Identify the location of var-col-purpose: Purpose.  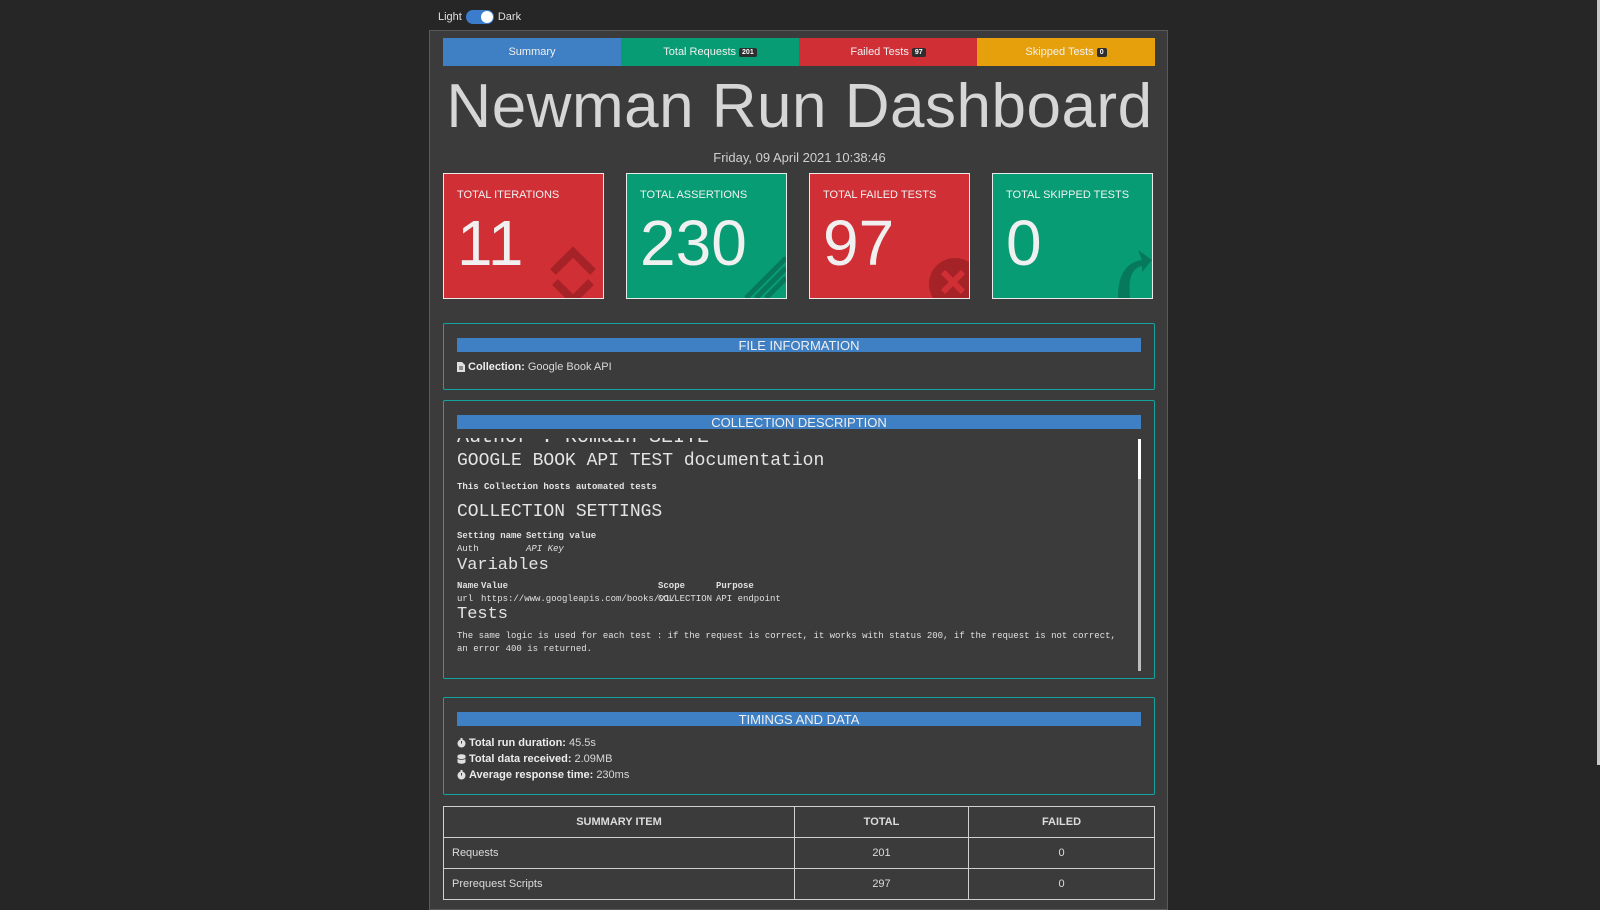
(735, 586).